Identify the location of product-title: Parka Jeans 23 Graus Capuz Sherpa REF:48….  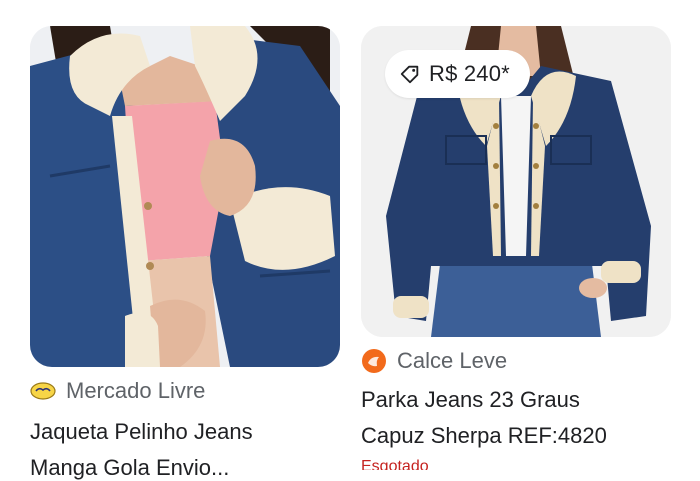
(511, 418).